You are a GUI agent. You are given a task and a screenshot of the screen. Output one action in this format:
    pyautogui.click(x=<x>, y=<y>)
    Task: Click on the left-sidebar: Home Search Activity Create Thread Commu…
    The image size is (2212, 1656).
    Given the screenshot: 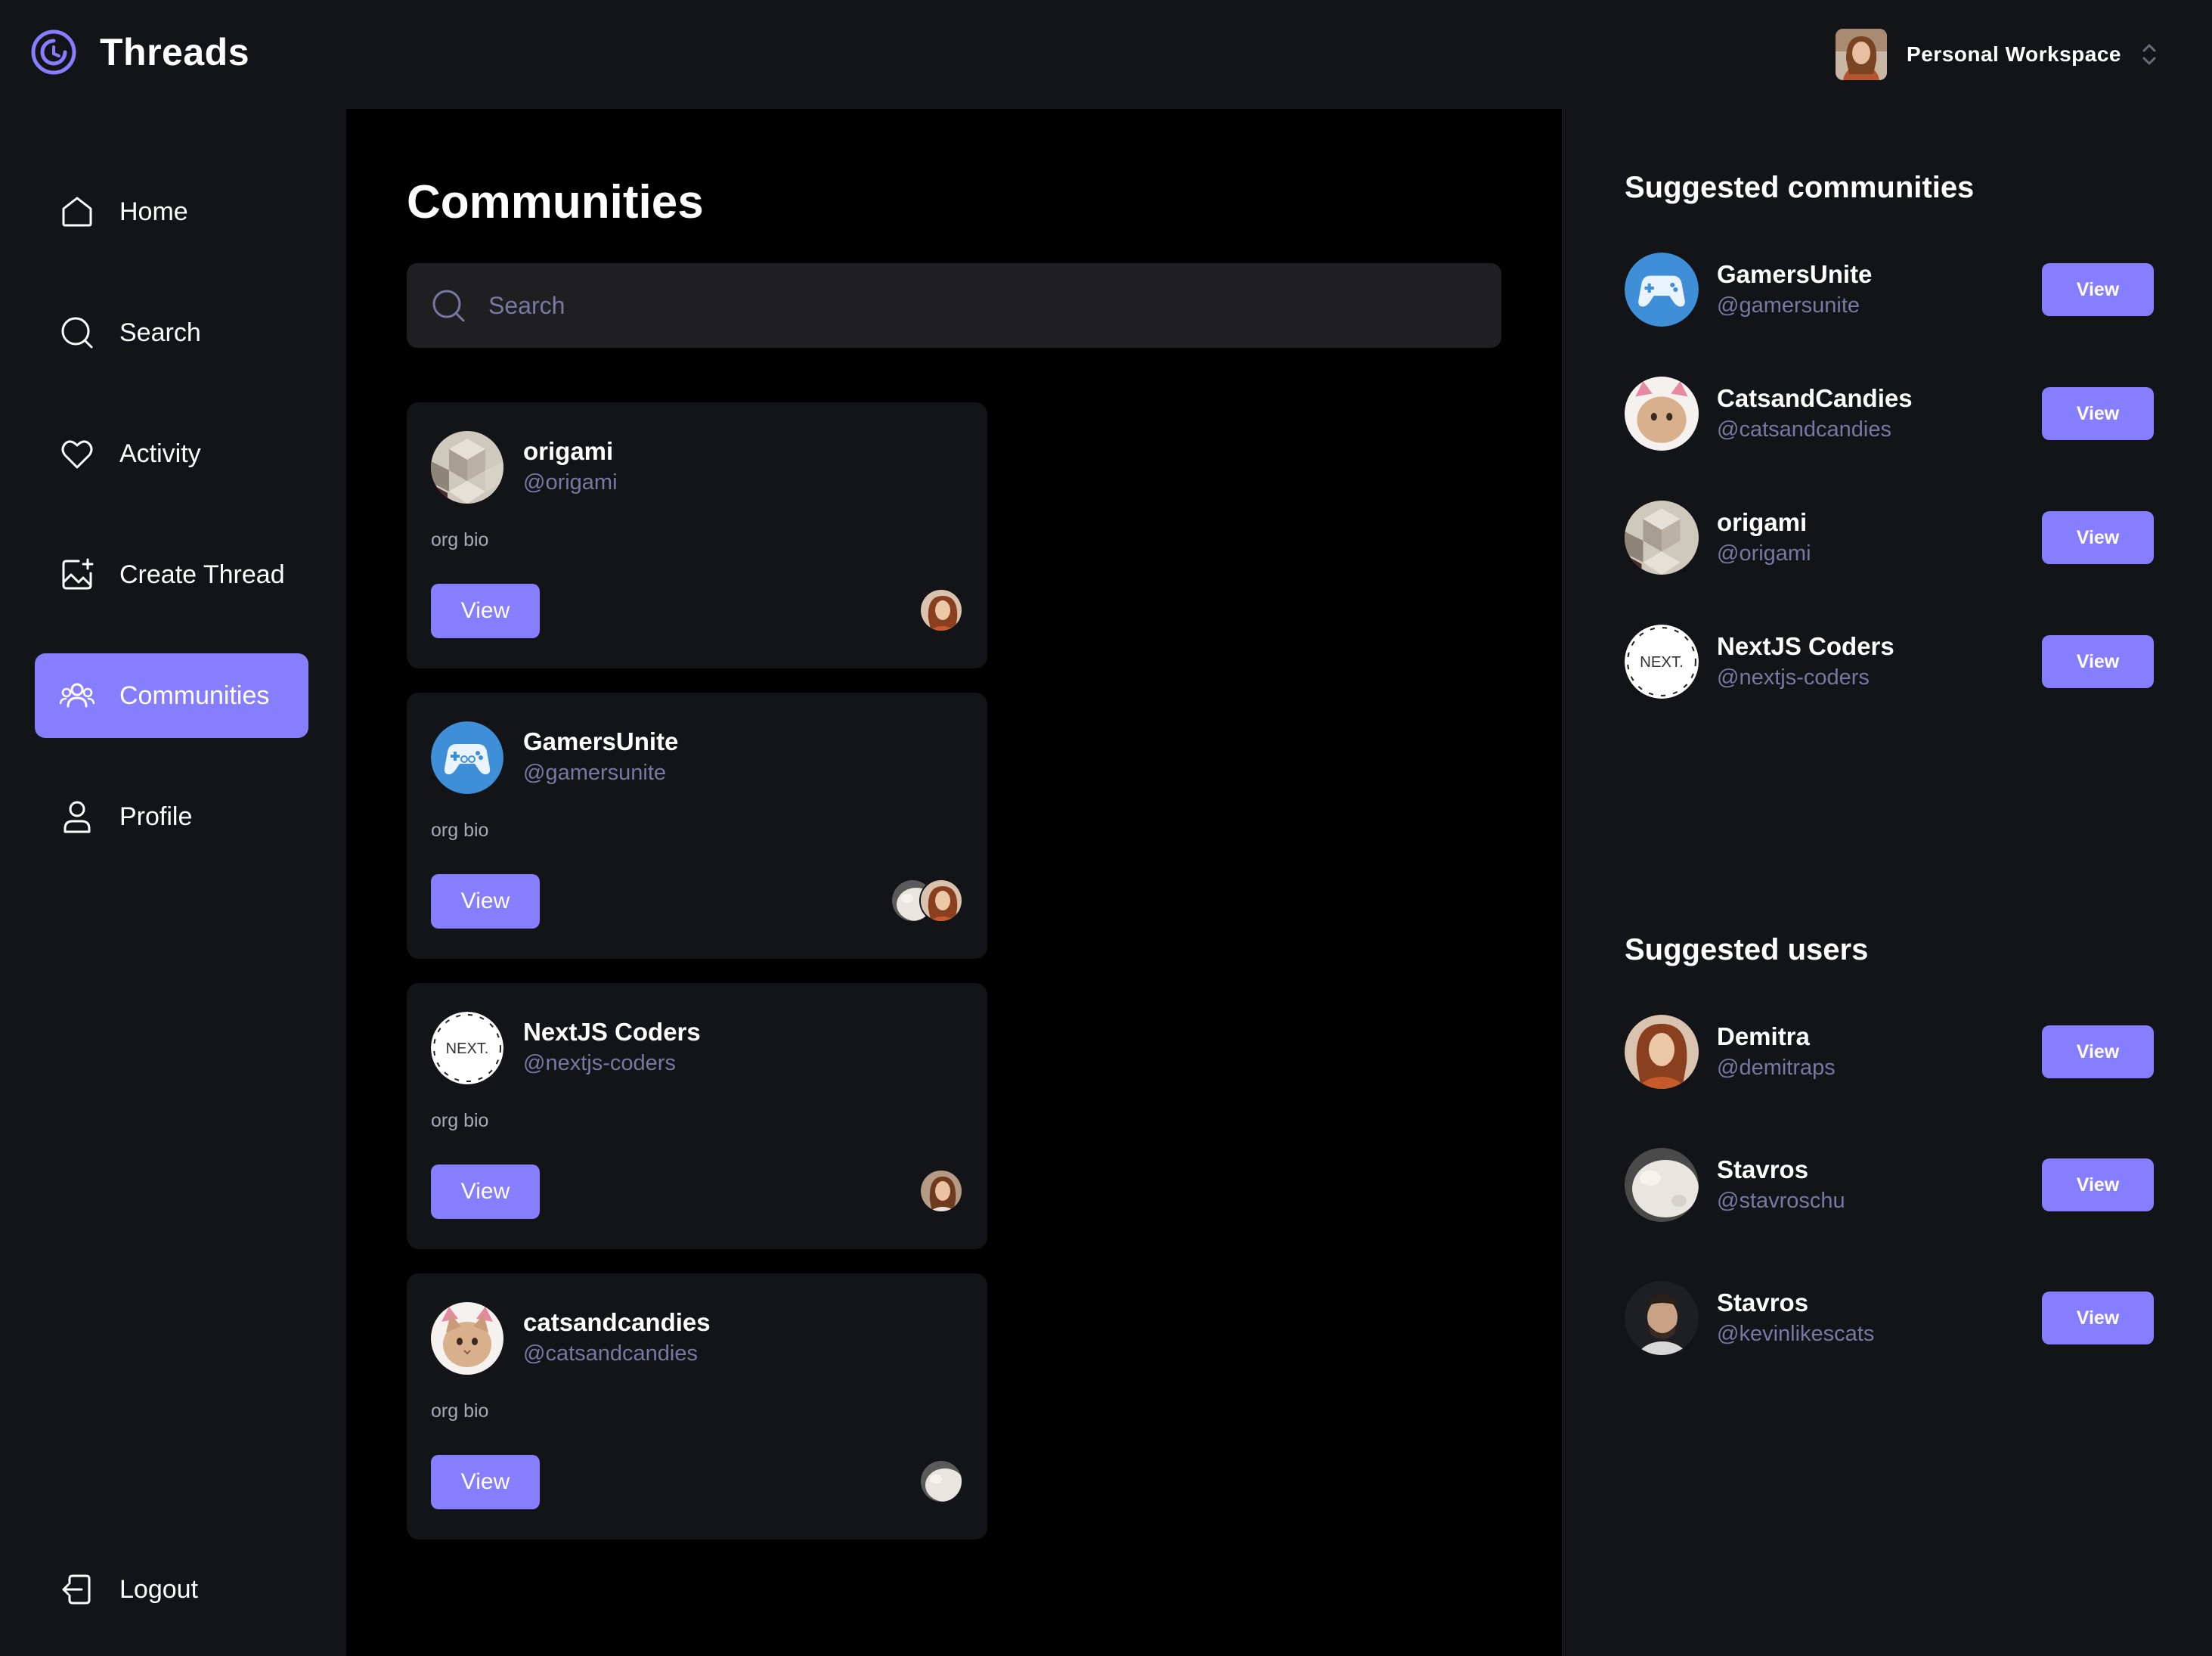 What is the action you would take?
    pyautogui.click(x=173, y=883)
    